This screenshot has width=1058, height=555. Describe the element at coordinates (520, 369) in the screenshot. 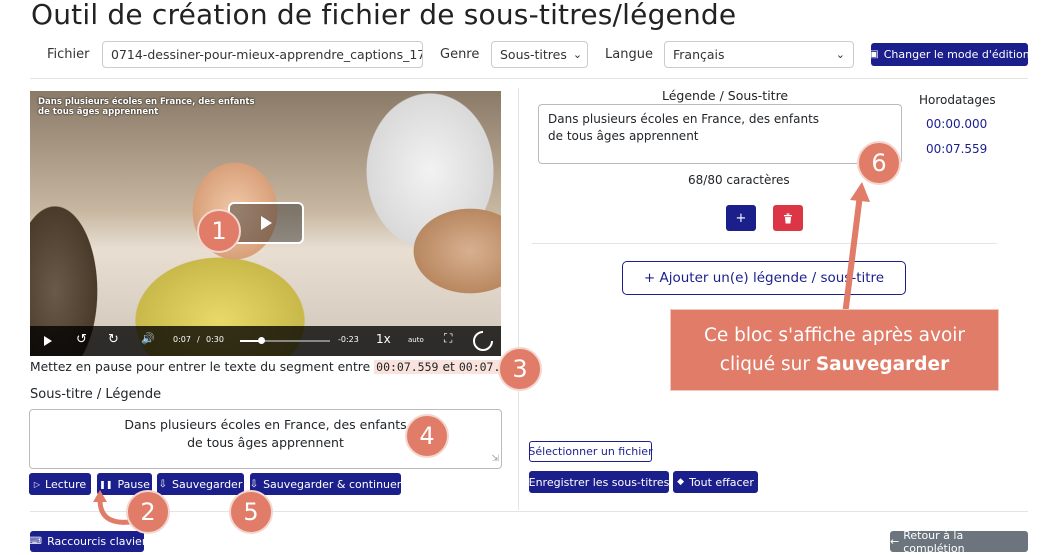

I see `annotation-badge-3: 3` at that location.